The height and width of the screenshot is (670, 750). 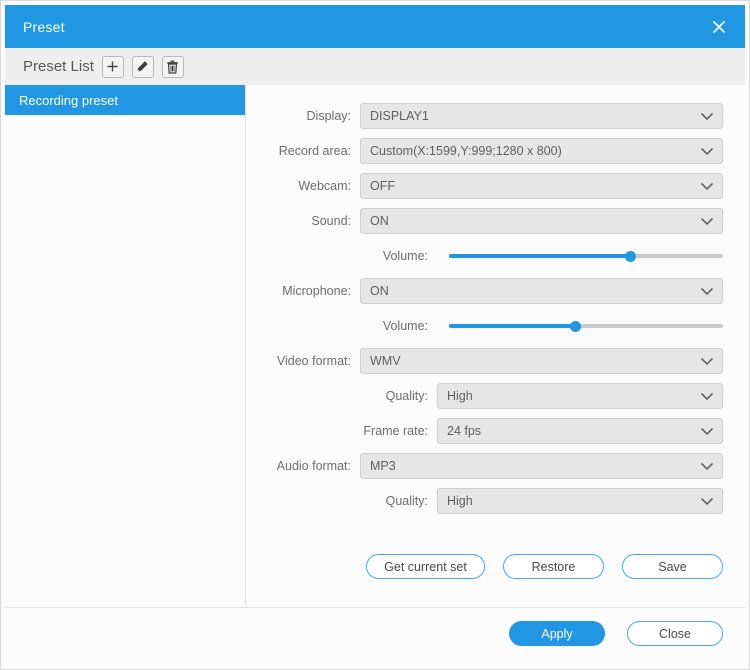 What do you see at coordinates (460, 501) in the screenshot?
I see `audio-quality-value: High` at bounding box center [460, 501].